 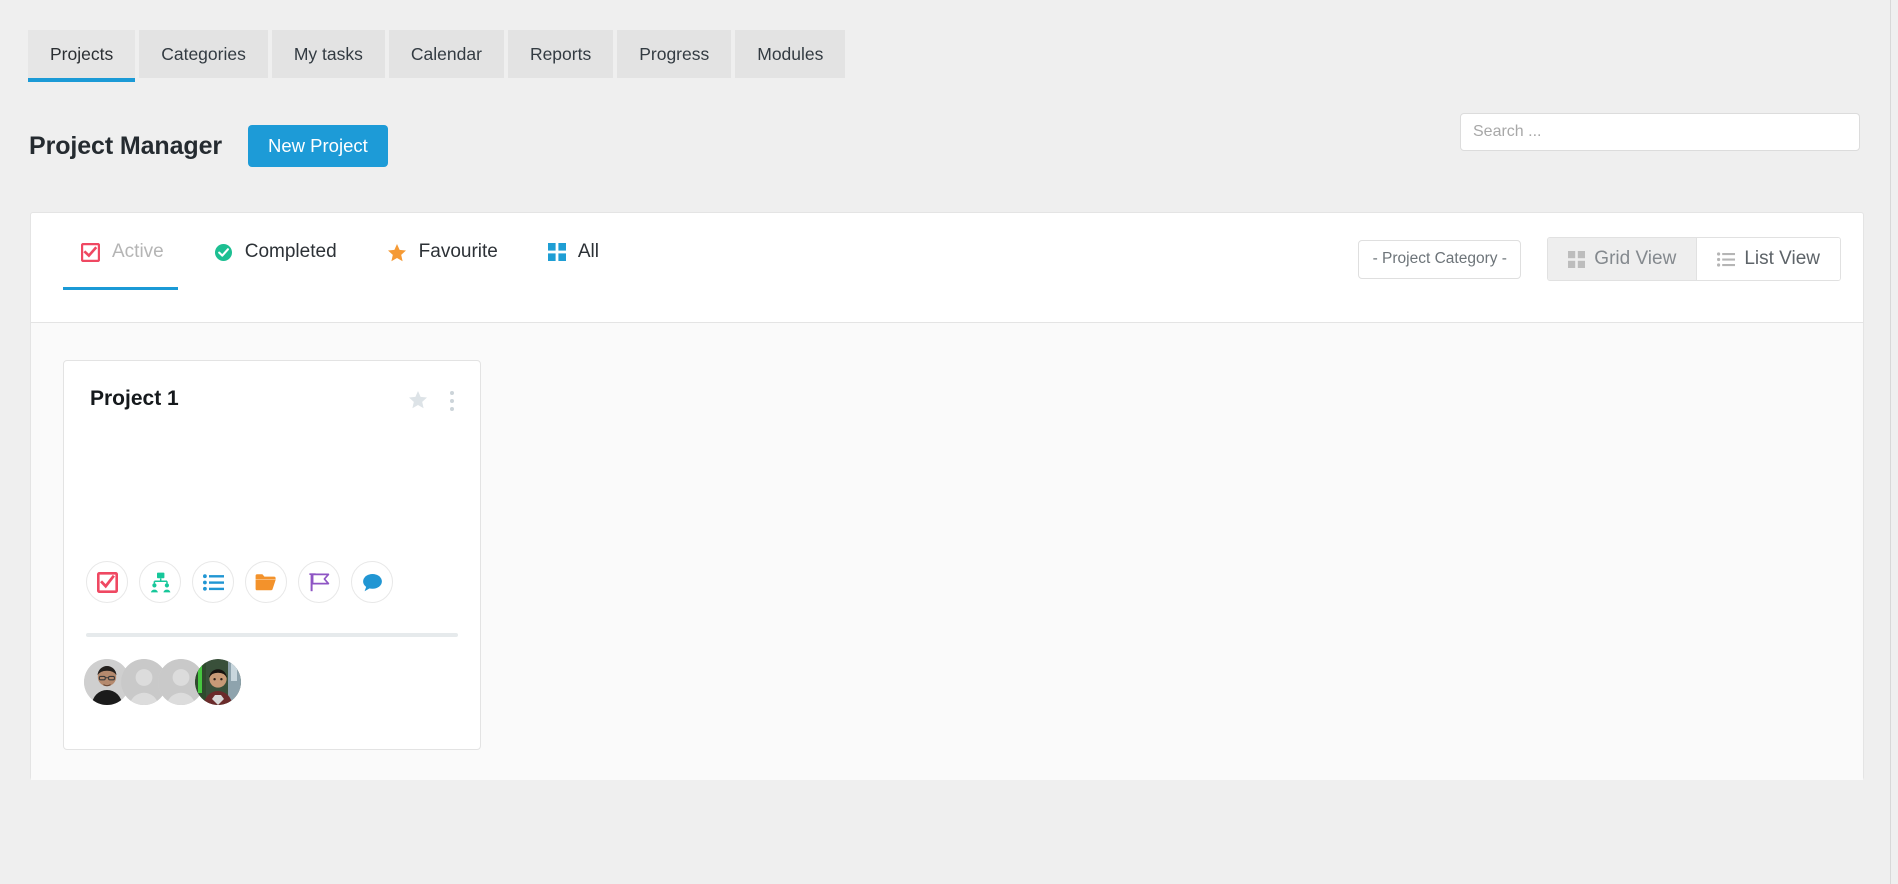 I want to click on nav-tab-label: My tasks, so click(x=328, y=53).